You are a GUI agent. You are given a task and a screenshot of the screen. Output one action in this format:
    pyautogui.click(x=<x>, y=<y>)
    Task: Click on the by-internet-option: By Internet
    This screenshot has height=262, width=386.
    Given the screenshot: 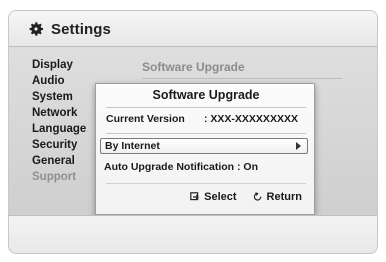 What is the action you would take?
    pyautogui.click(x=204, y=146)
    